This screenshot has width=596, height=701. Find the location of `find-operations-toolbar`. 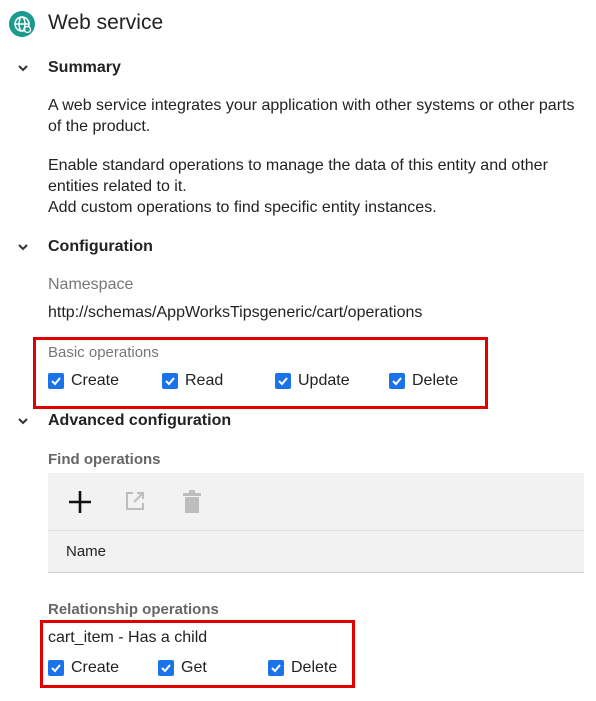

find-operations-toolbar is located at coordinates (316, 501).